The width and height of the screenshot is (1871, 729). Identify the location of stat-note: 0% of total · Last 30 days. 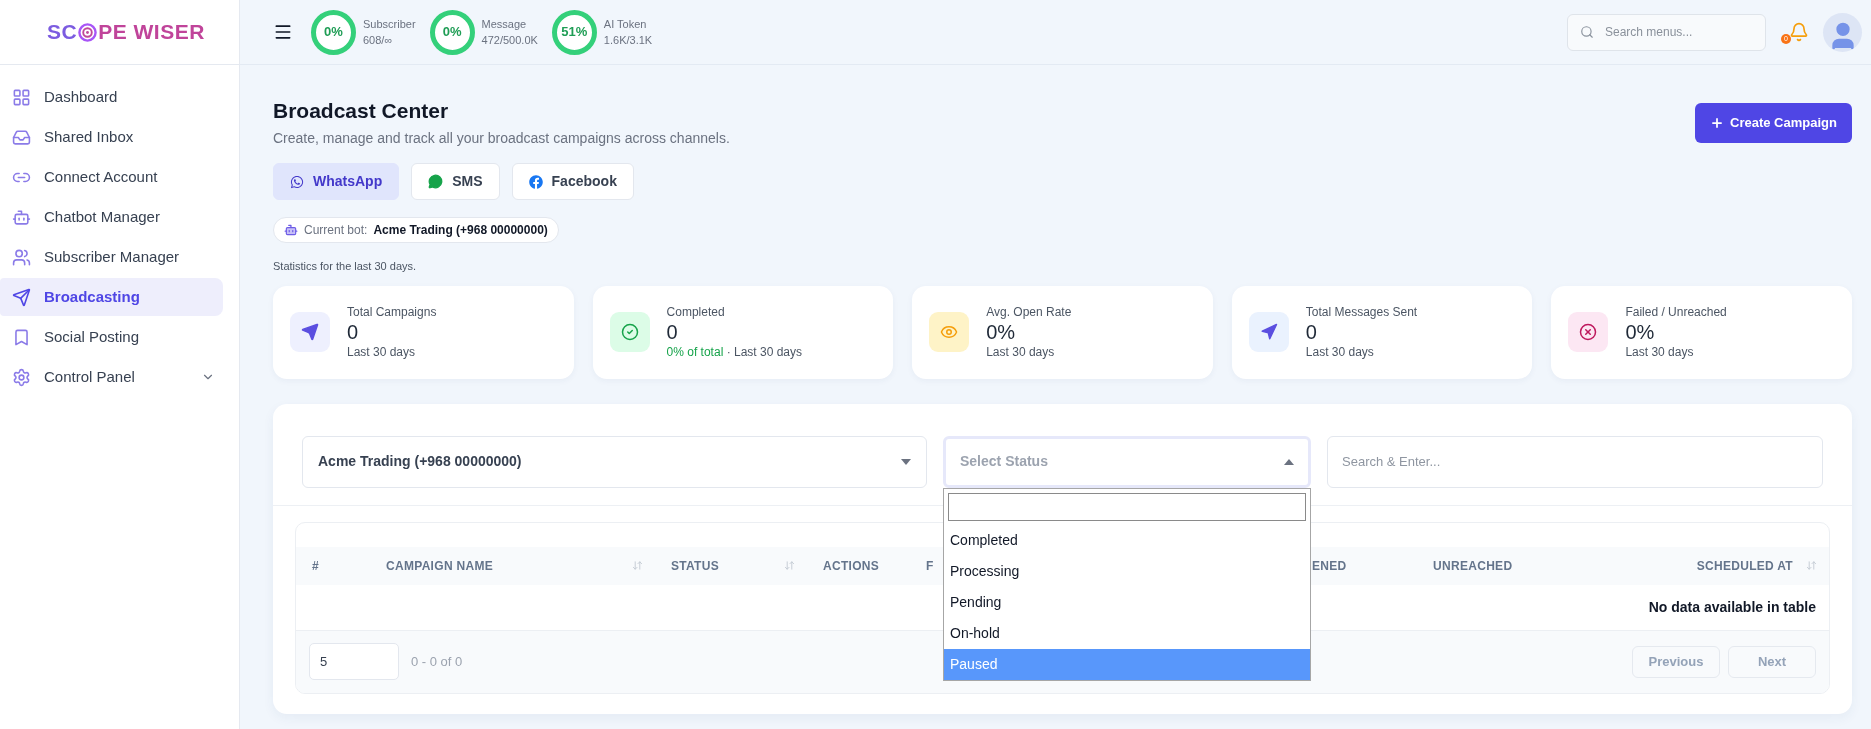
(734, 352).